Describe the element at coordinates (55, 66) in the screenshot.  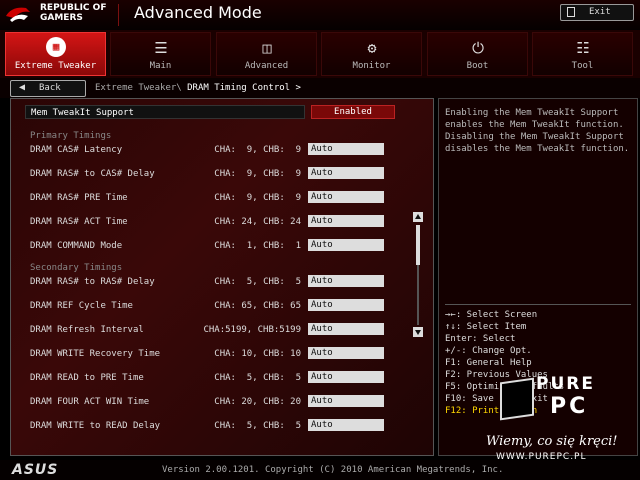
I see `tab-label: Extreme Tweaker` at that location.